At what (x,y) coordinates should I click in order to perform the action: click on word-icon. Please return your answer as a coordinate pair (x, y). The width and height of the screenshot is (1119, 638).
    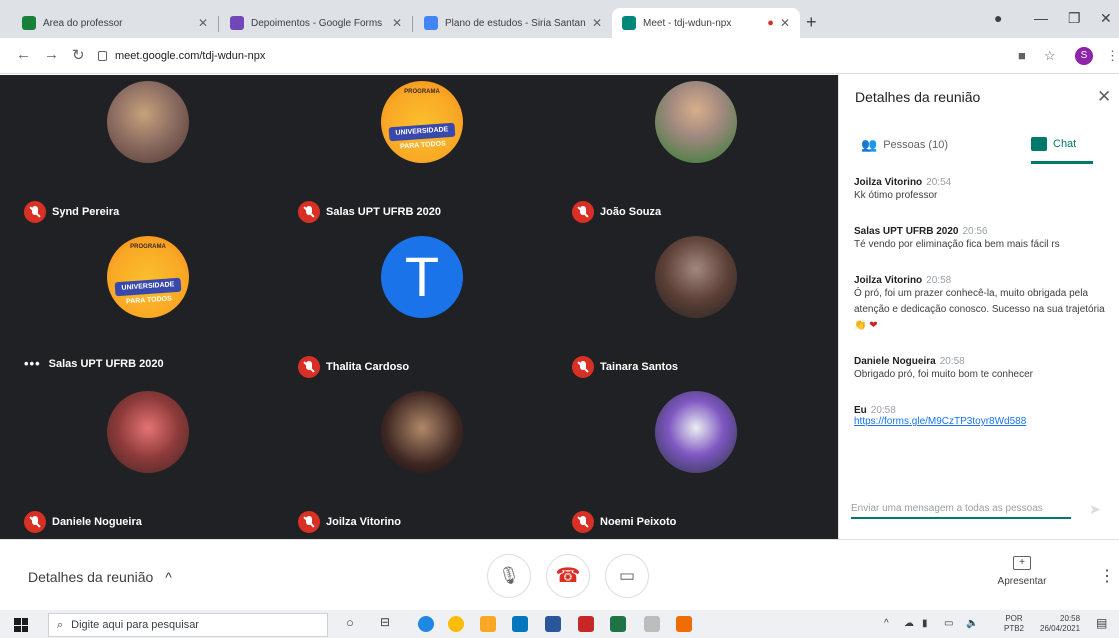
    Looking at the image, I should click on (553, 624).